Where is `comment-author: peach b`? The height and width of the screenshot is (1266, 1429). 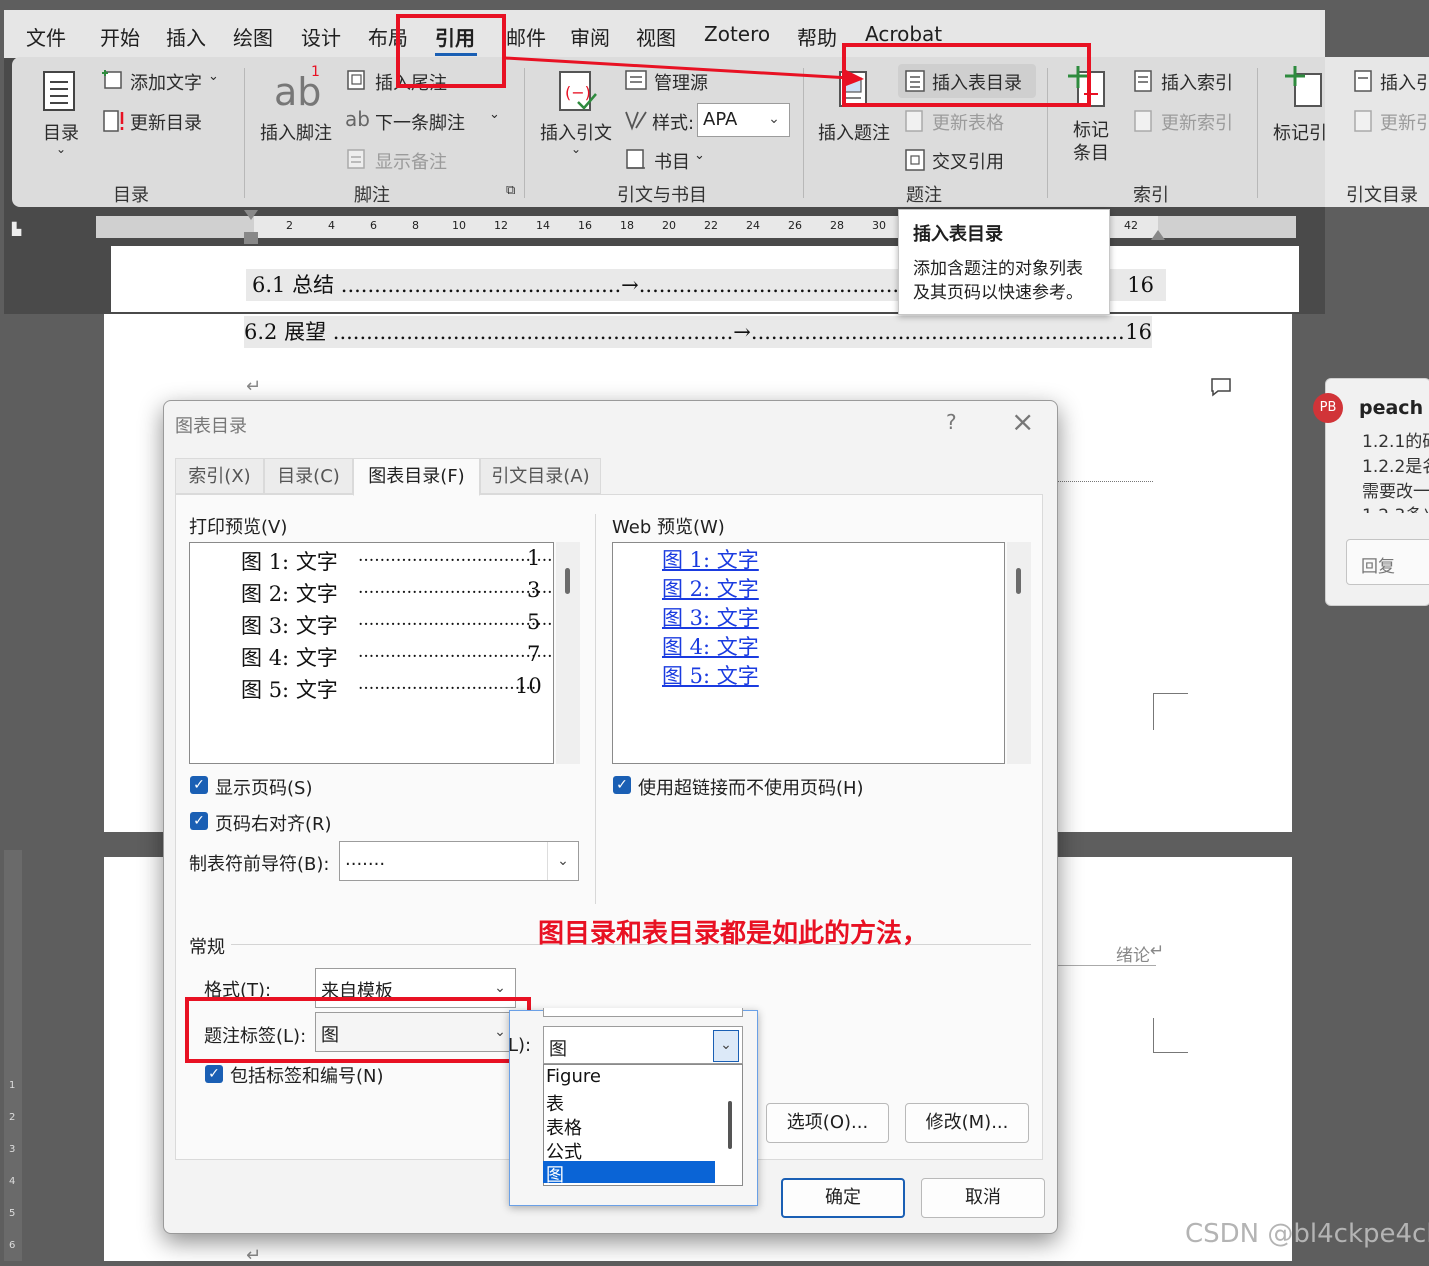 comment-author: peach b is located at coordinates (1394, 408).